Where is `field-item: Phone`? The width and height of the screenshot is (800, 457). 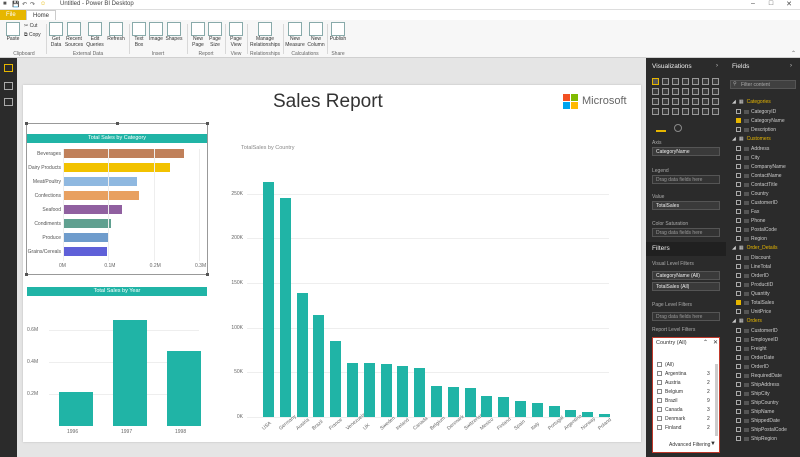
field-item: Phone is located at coordinates (763, 221).